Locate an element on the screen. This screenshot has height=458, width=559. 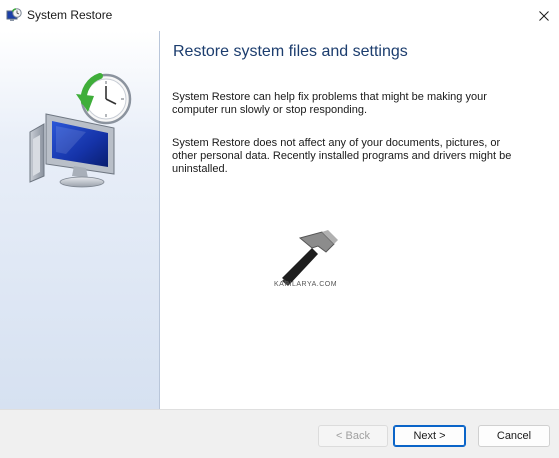
page-heading: Restore system files and settings is located at coordinates (290, 51).